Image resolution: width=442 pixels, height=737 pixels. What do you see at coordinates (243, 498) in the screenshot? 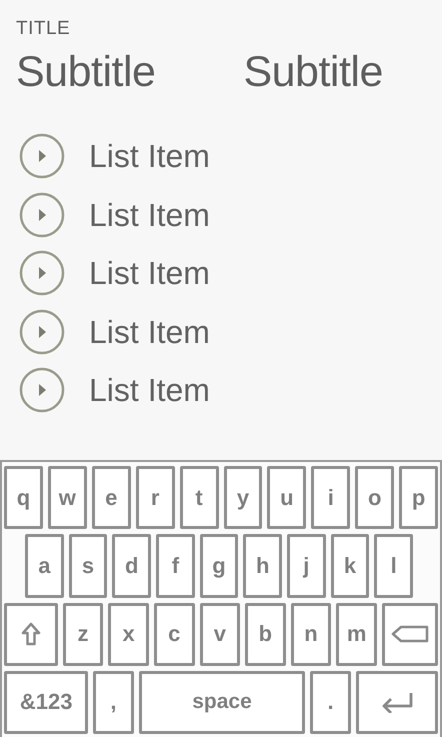
I see `letter-key: y` at bounding box center [243, 498].